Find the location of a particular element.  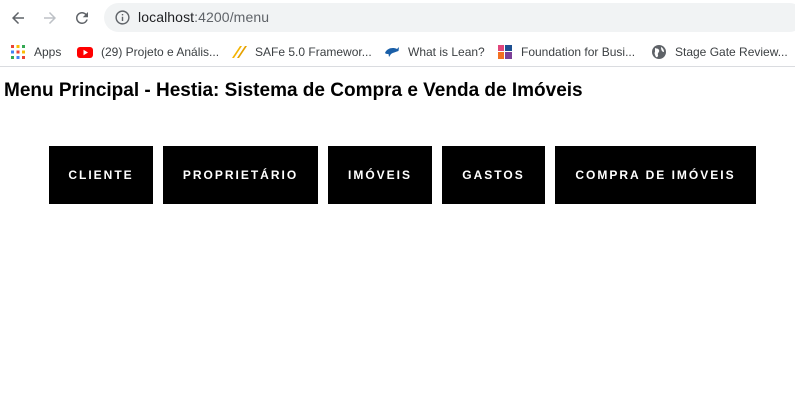

forward-icon is located at coordinates (50, 18).